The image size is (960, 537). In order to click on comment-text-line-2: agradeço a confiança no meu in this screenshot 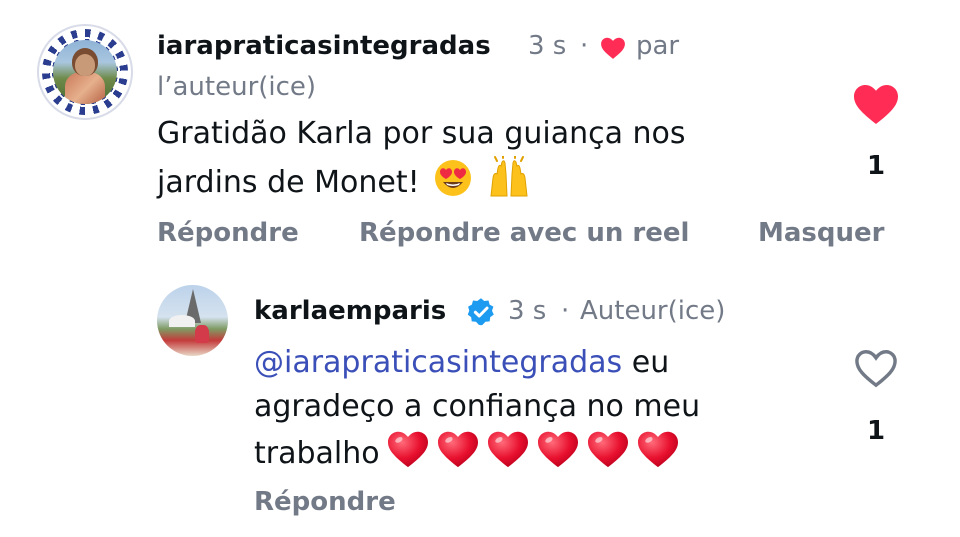, I will do `click(477, 406)`.